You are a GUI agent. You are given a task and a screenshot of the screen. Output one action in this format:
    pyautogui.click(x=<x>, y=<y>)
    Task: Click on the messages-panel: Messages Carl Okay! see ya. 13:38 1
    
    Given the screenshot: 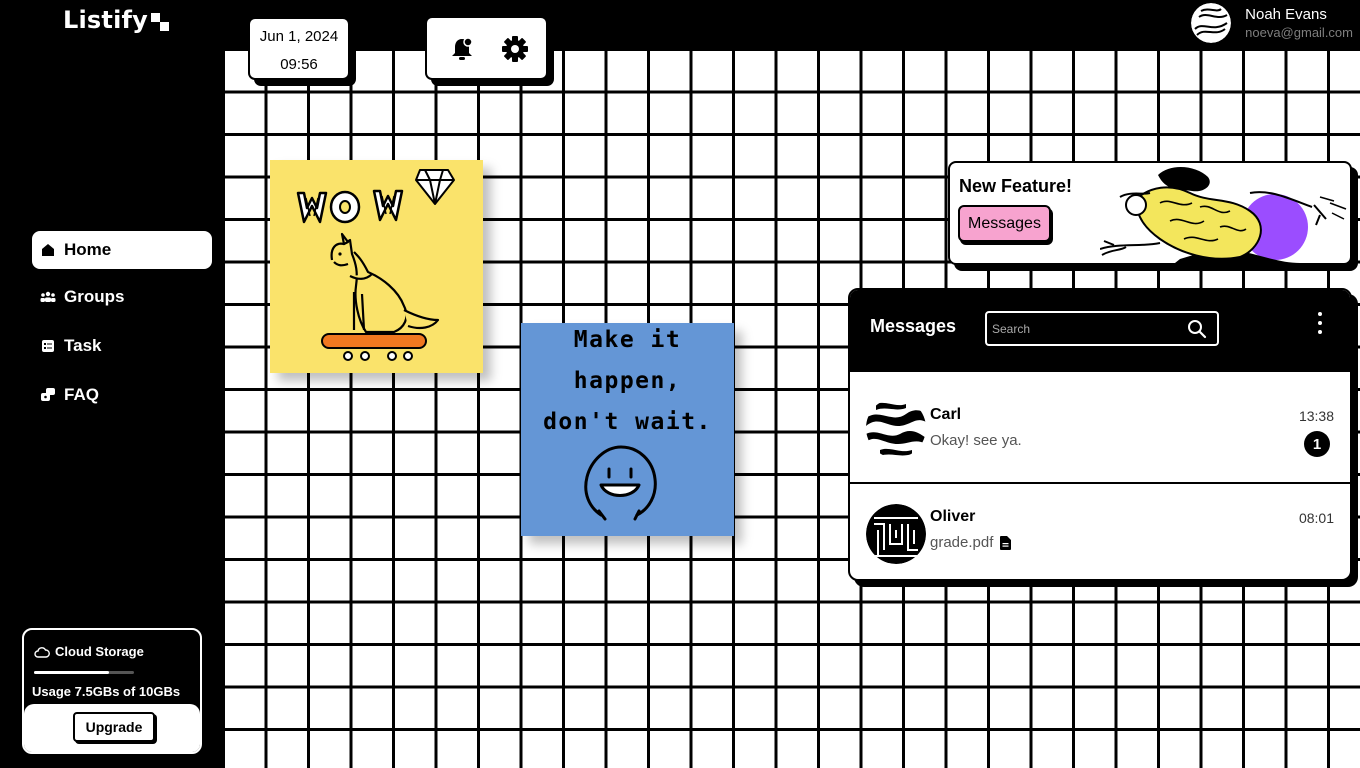 What is the action you would take?
    pyautogui.click(x=1100, y=434)
    